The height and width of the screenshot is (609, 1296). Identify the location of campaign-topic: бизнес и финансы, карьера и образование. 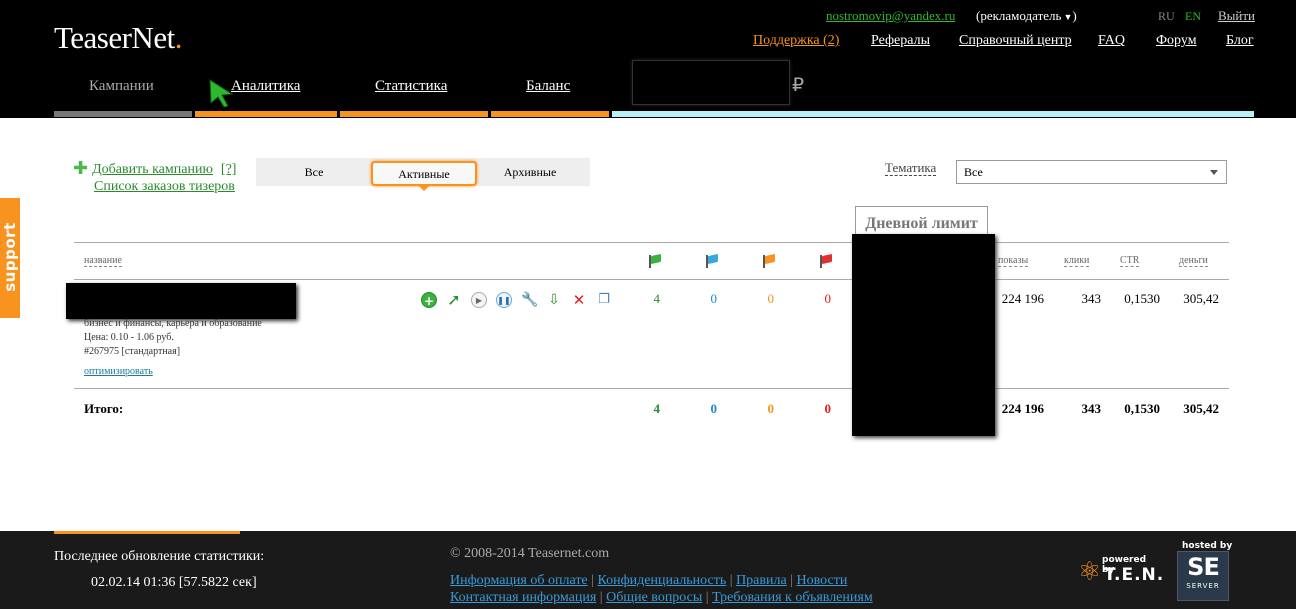
(173, 323).